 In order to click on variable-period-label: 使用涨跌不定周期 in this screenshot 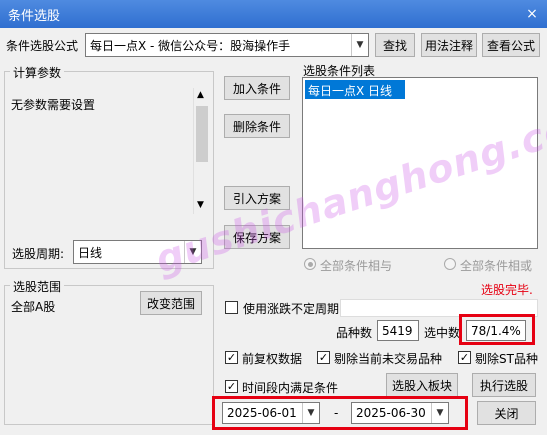, I will do `click(291, 309)`.